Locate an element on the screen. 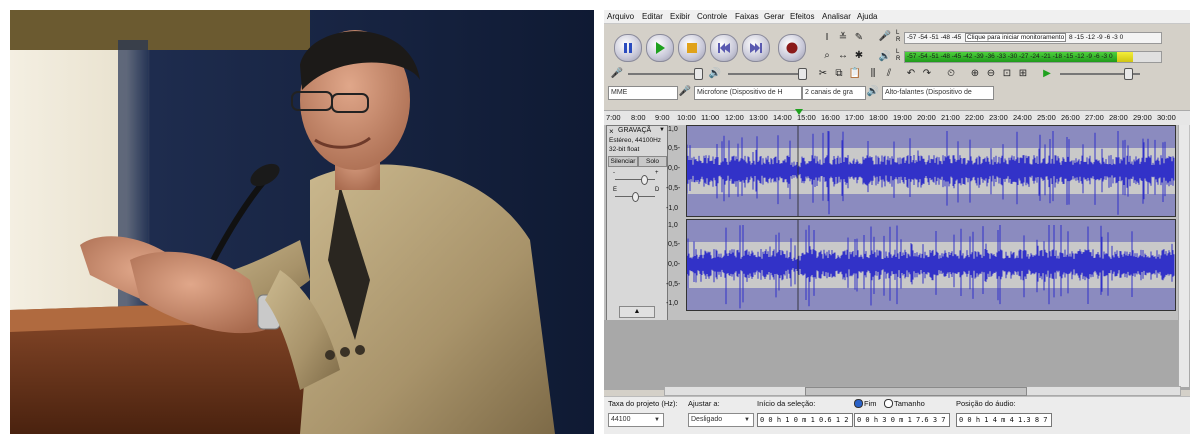 The width and height of the screenshot is (1200, 444). play-button is located at coordinates (660, 48).